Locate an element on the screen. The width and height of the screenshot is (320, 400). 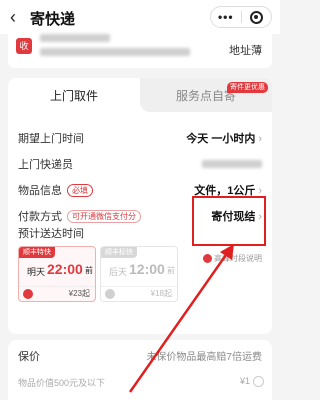
annotation-arrow is located at coordinates (181, 318).